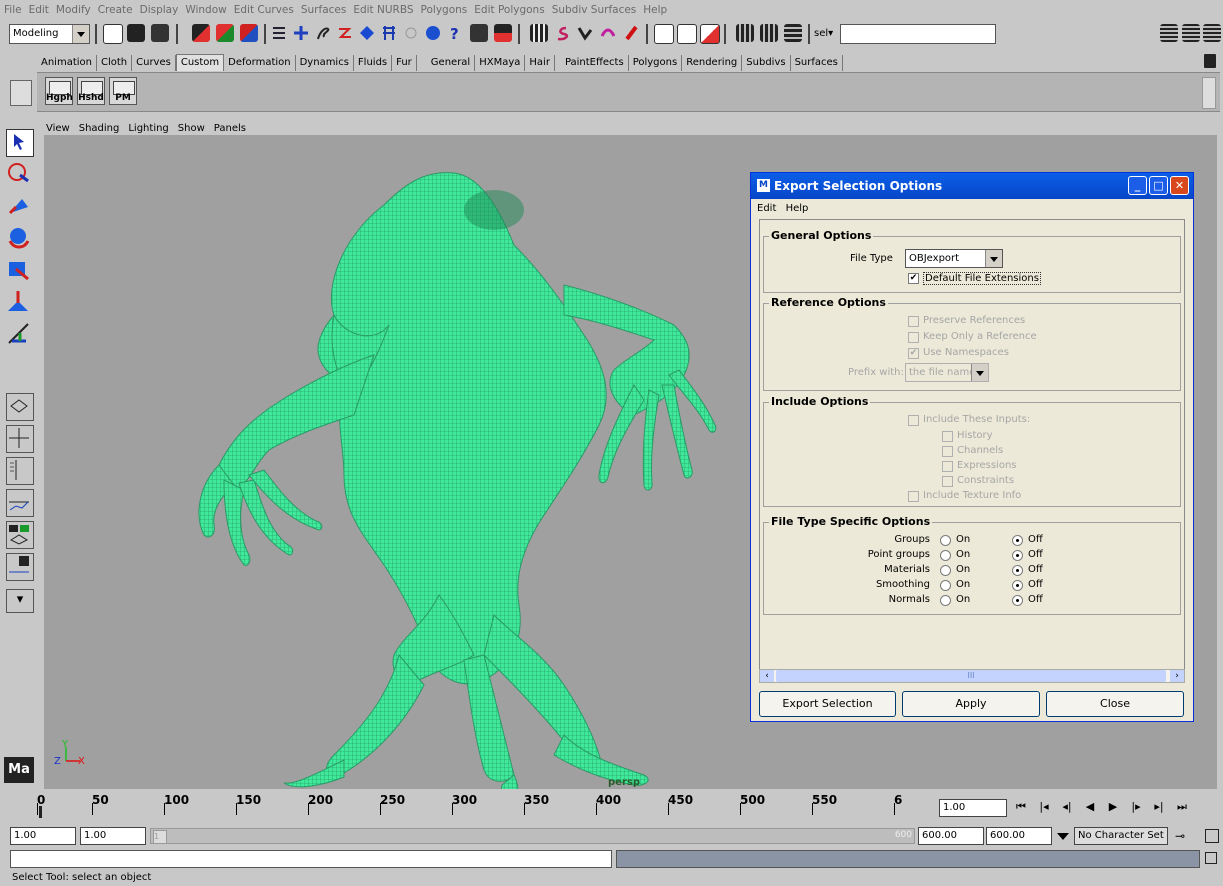  Describe the element at coordinates (1180, 836) in the screenshot. I see `key-icon: ⊸` at that location.